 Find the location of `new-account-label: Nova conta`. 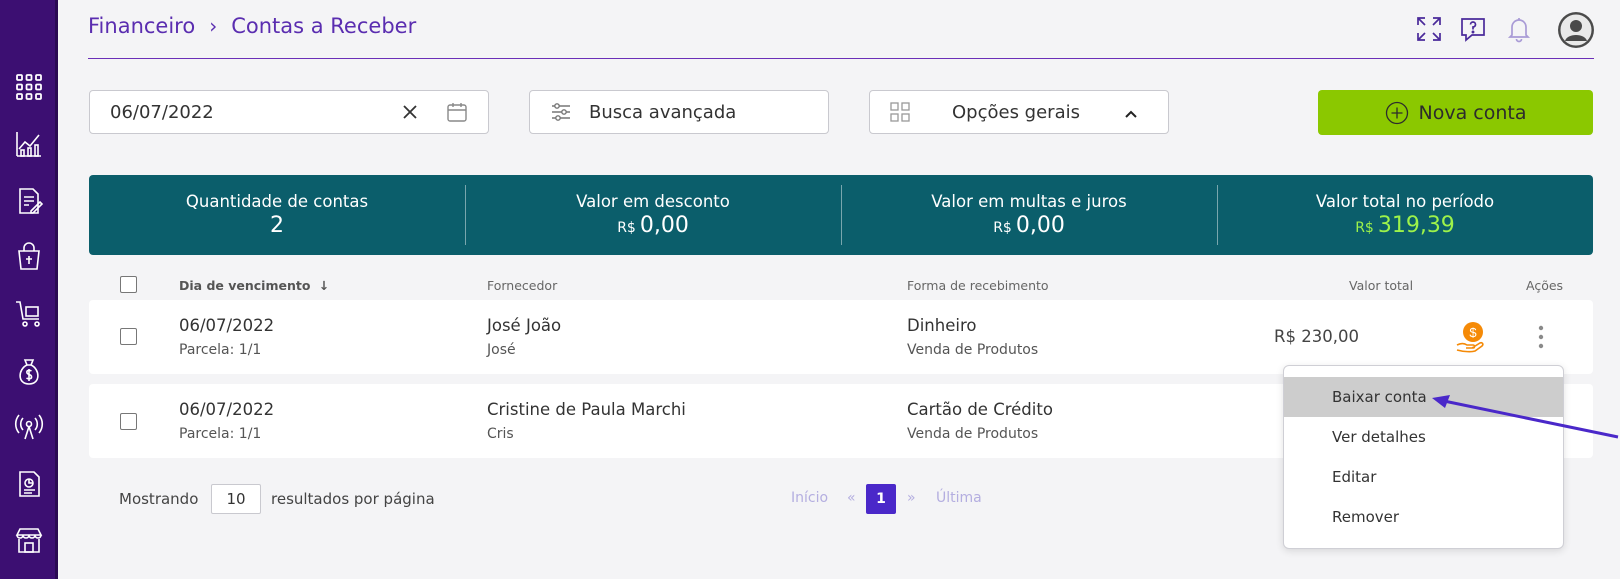

new-account-label: Nova conta is located at coordinates (1472, 112).